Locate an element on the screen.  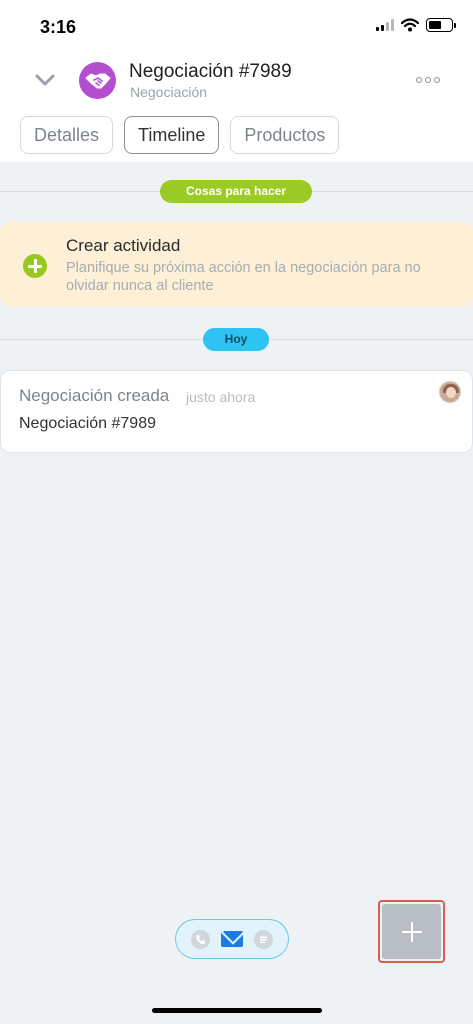
event-time: justo ahora is located at coordinates (221, 397).